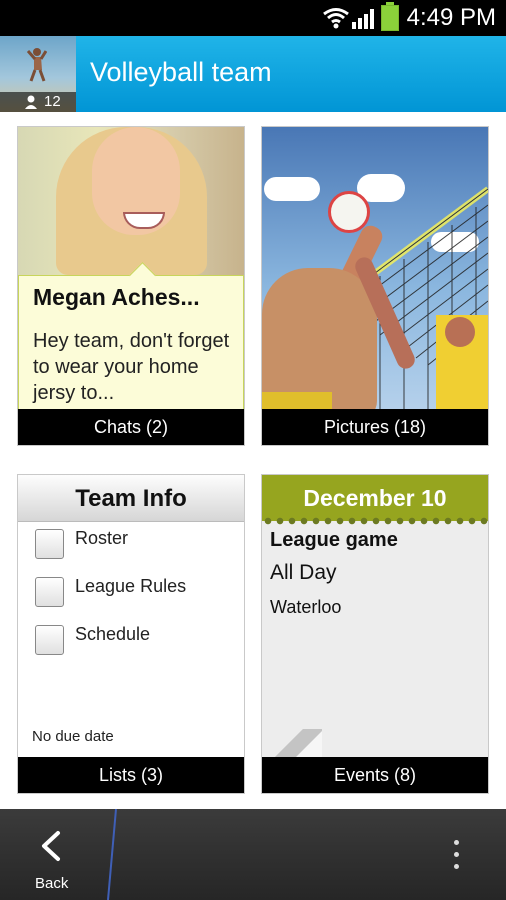 This screenshot has width=506, height=900. What do you see at coordinates (451, 17) in the screenshot?
I see `status-time: 4:49 PM` at bounding box center [451, 17].